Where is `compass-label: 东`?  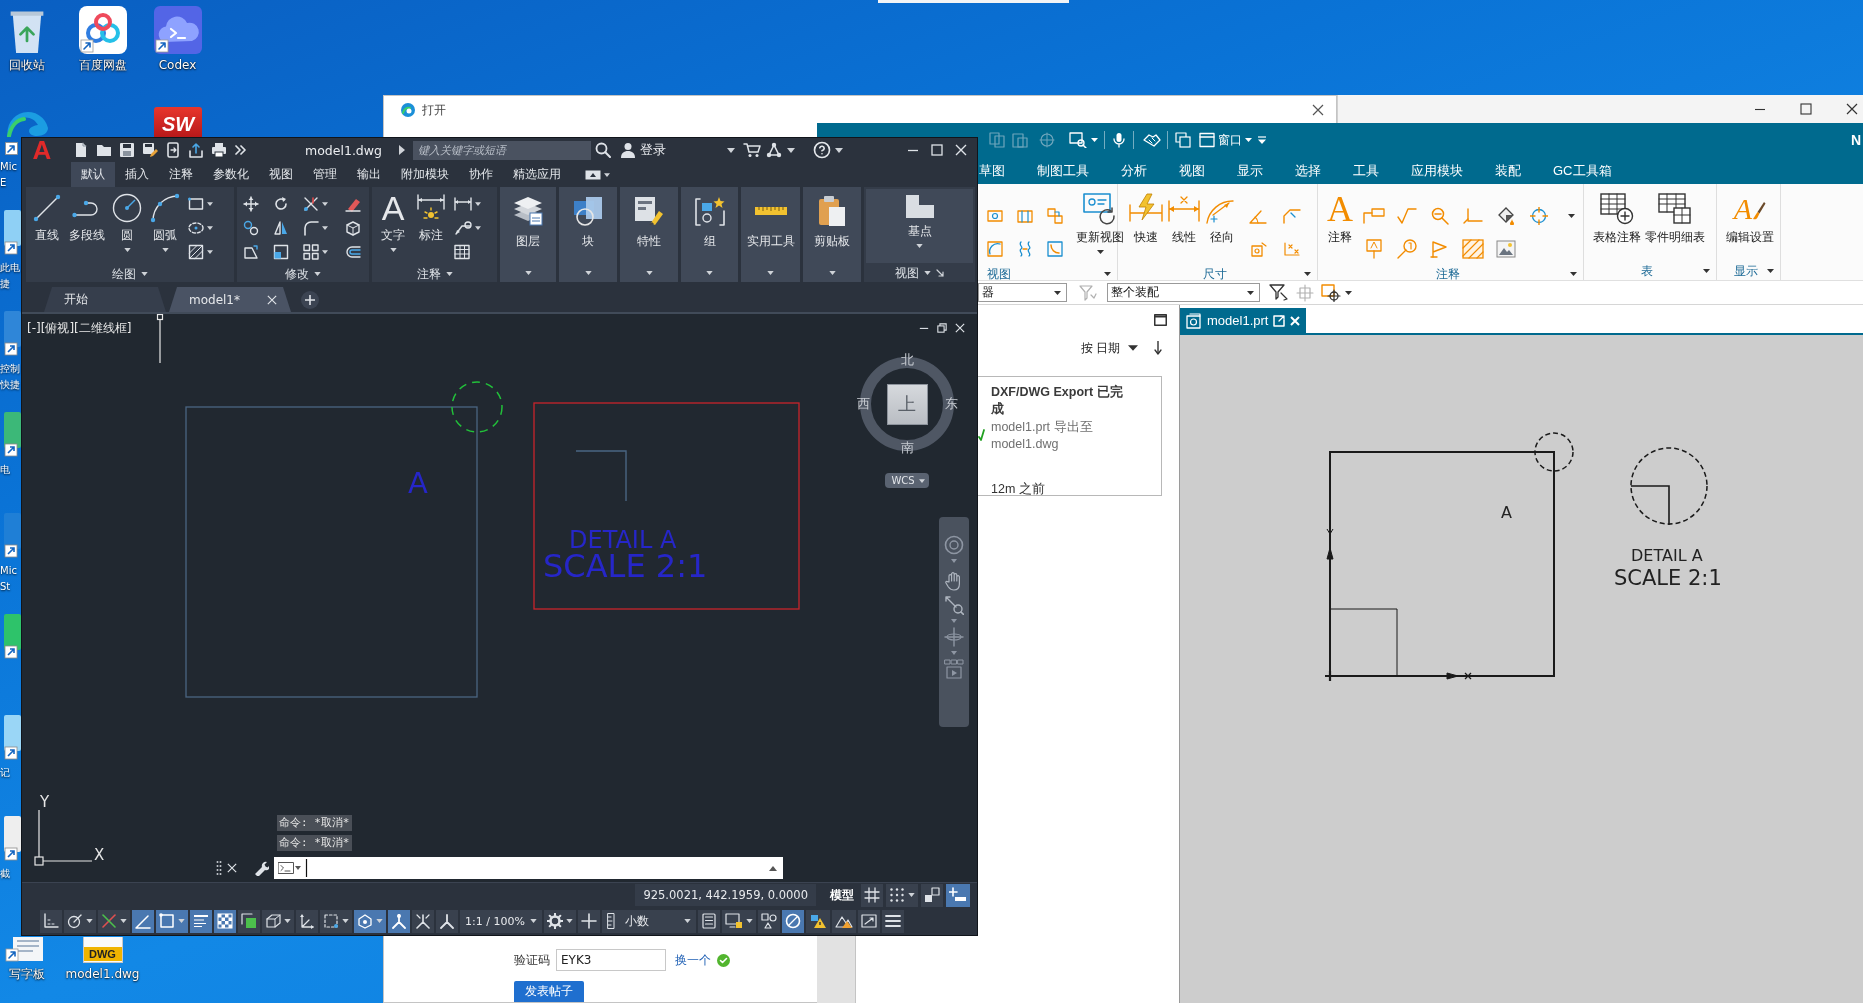
compass-label: 东 is located at coordinates (951, 404).